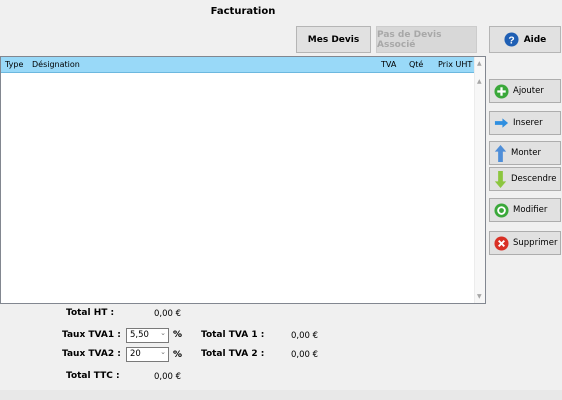 The width and height of the screenshot is (562, 400). I want to click on taux-tva2-select: 20 ⌄, so click(147, 354).